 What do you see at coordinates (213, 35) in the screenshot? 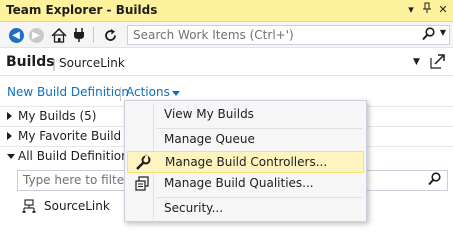
I see `search-placeholder: Search Work Items (Ctrl+')` at bounding box center [213, 35].